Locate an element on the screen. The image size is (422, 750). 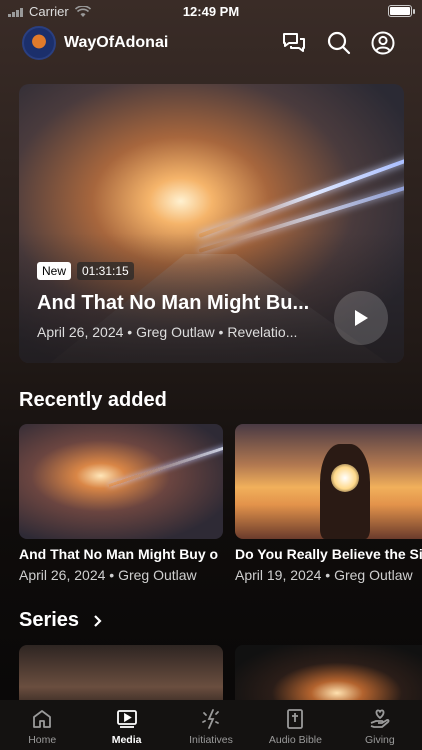
clock: 12:49 PM is located at coordinates (211, 11).